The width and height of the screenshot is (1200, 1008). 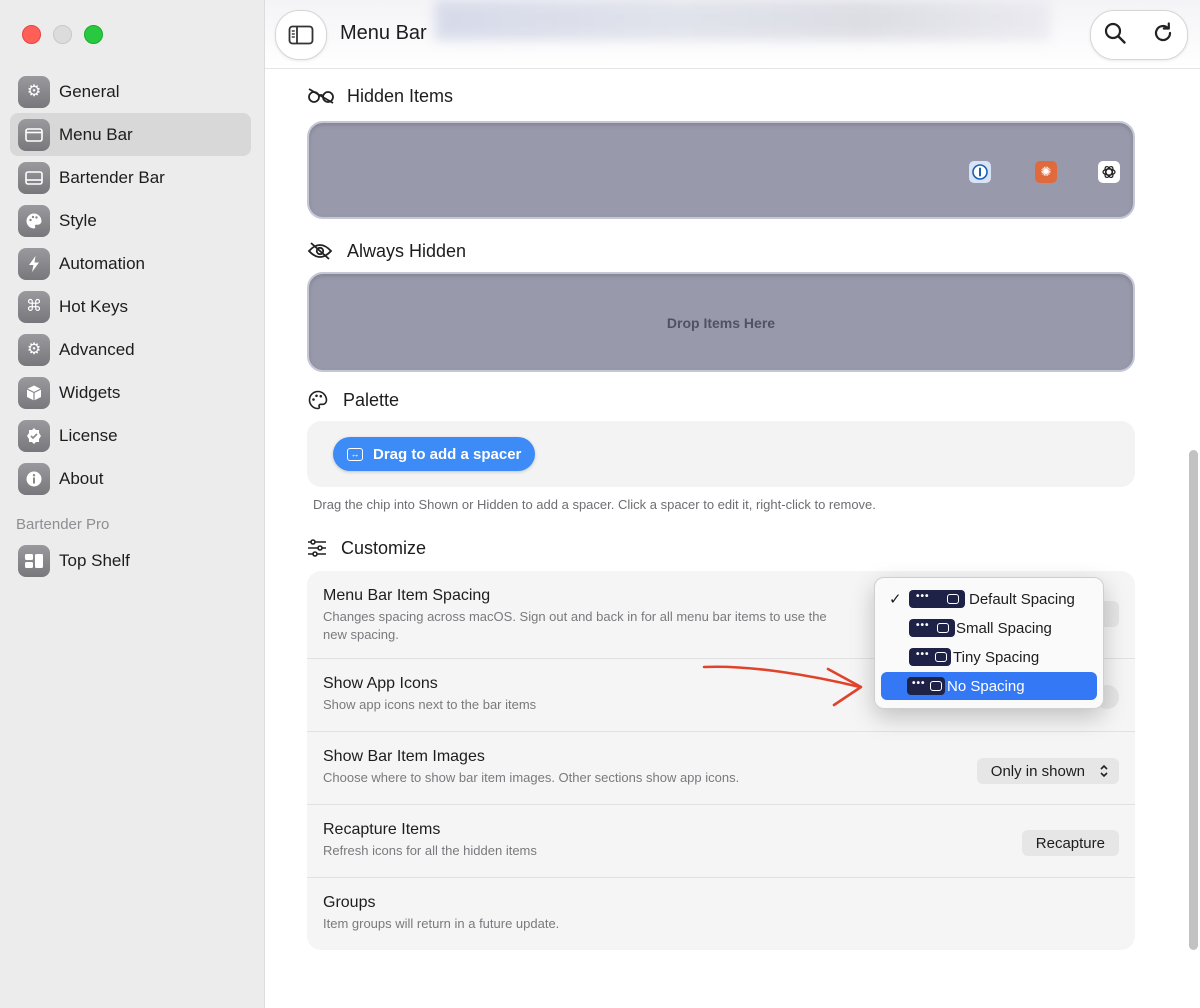 I want to click on sidebar-item-label: Hot Keys, so click(x=93, y=306).